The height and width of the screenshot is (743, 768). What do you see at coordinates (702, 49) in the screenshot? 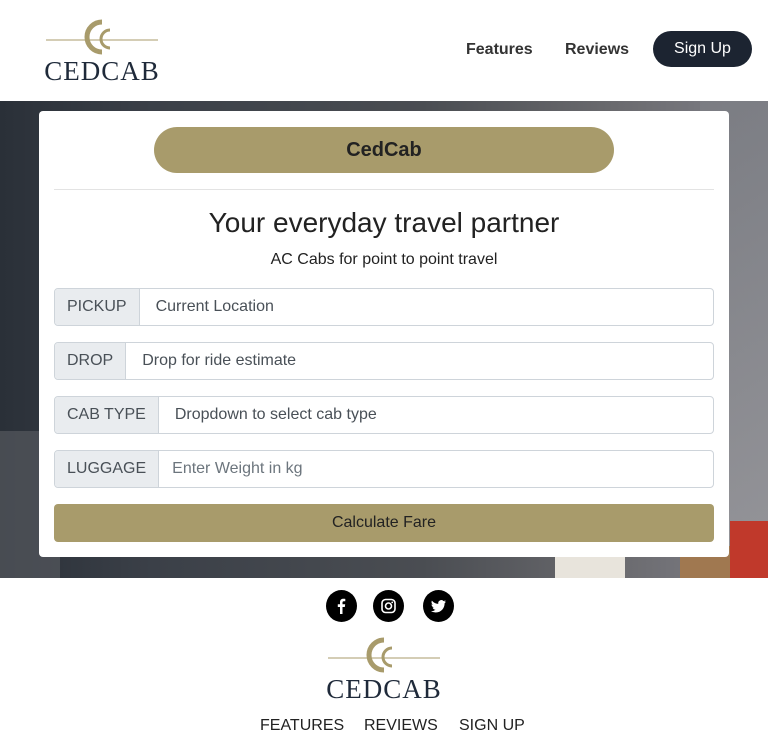
I see `signup-button: Sign Up` at bounding box center [702, 49].